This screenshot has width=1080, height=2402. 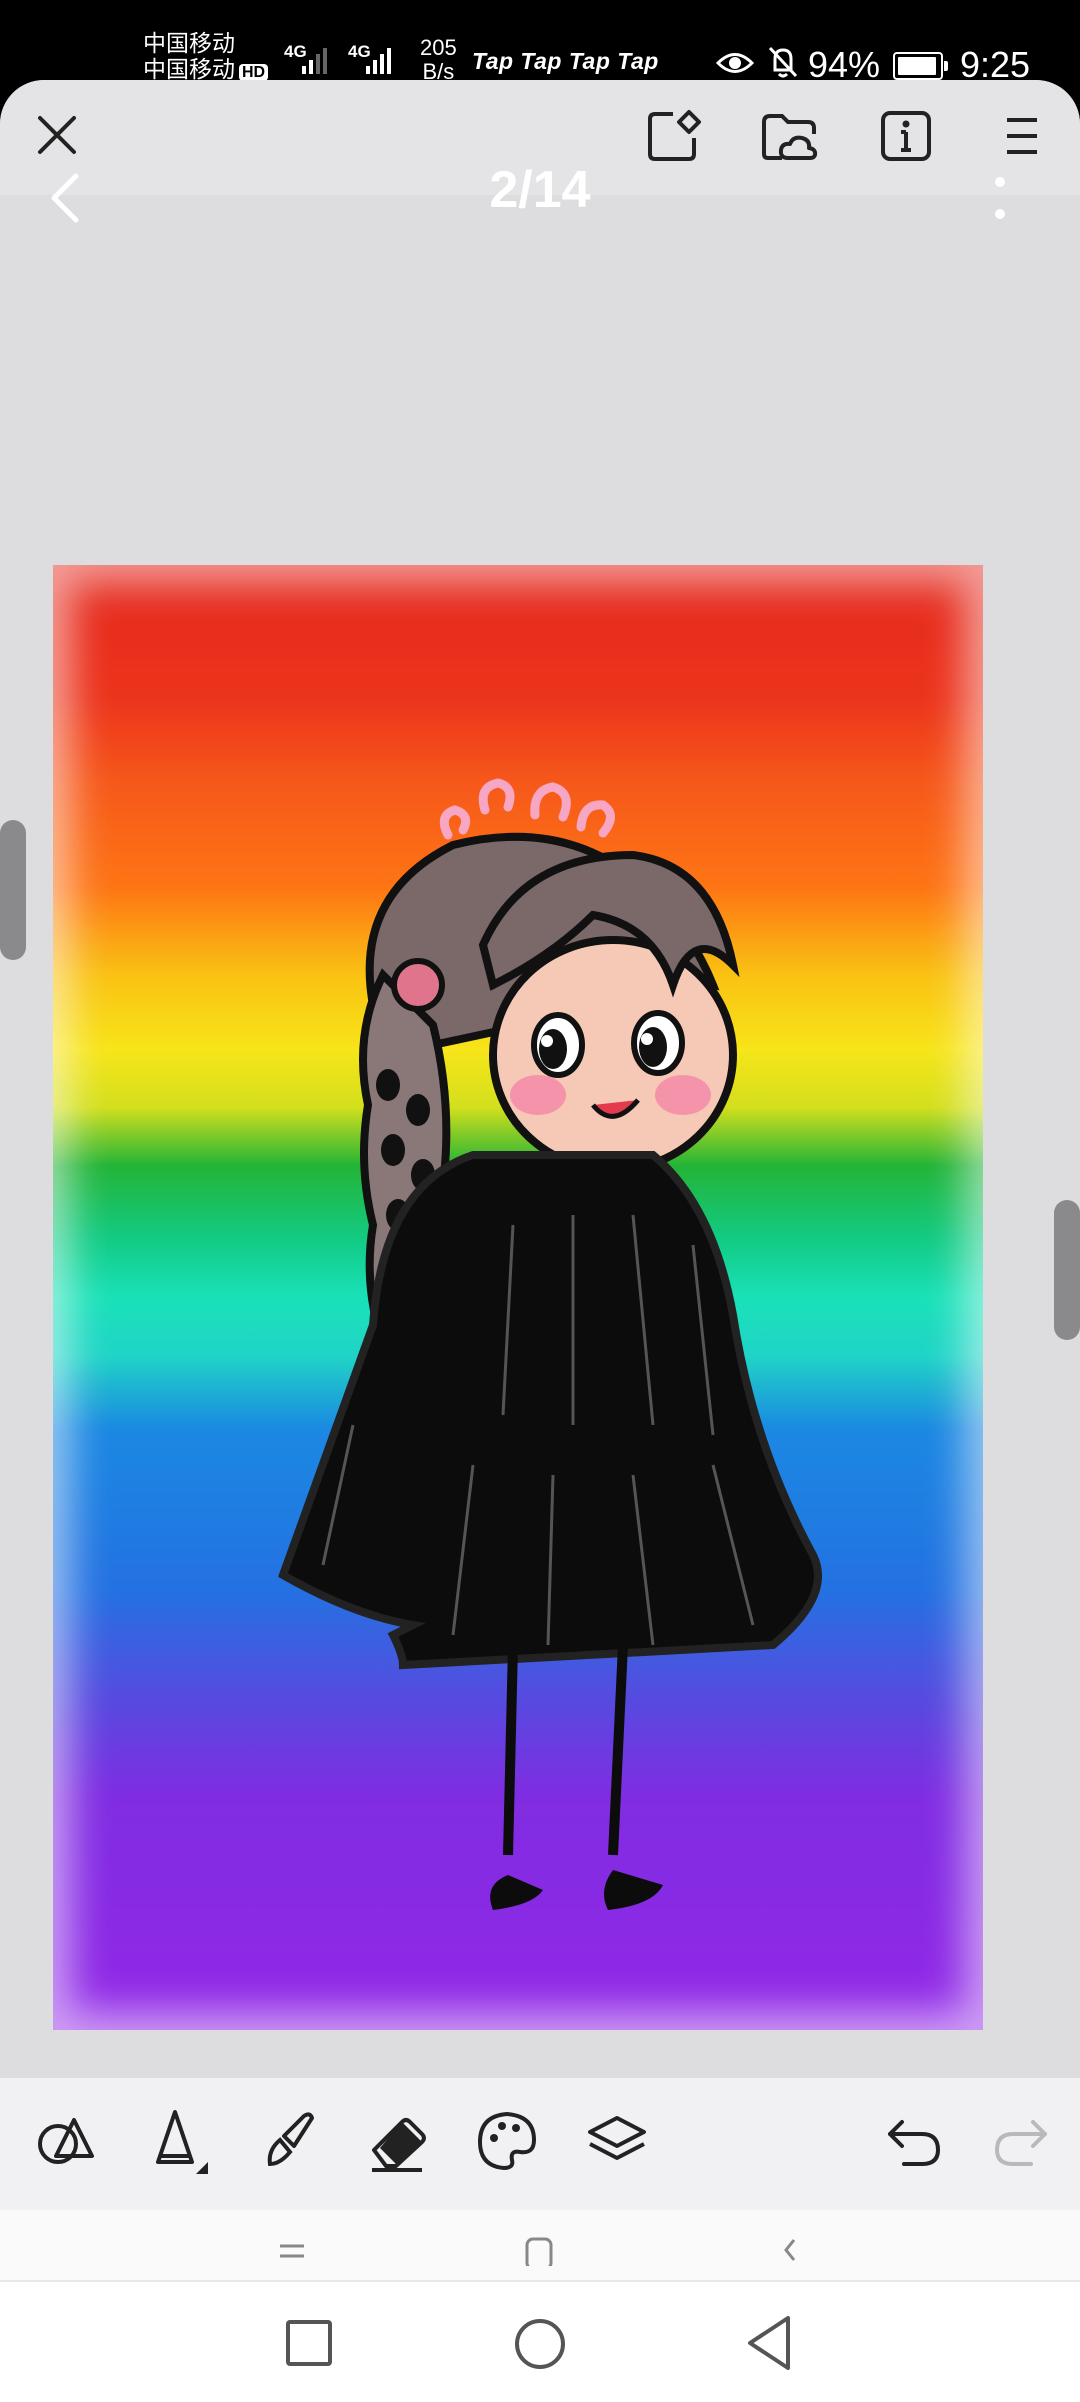 I want to click on redo-icon, so click(x=1020, y=2143).